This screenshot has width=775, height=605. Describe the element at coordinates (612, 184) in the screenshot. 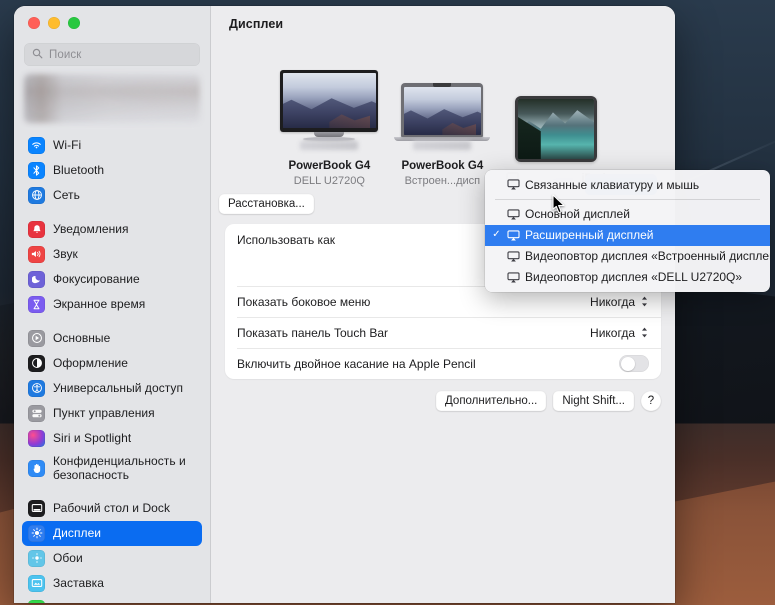

I see `menu-item-label: Связанные клавиатуру и мышь` at that location.